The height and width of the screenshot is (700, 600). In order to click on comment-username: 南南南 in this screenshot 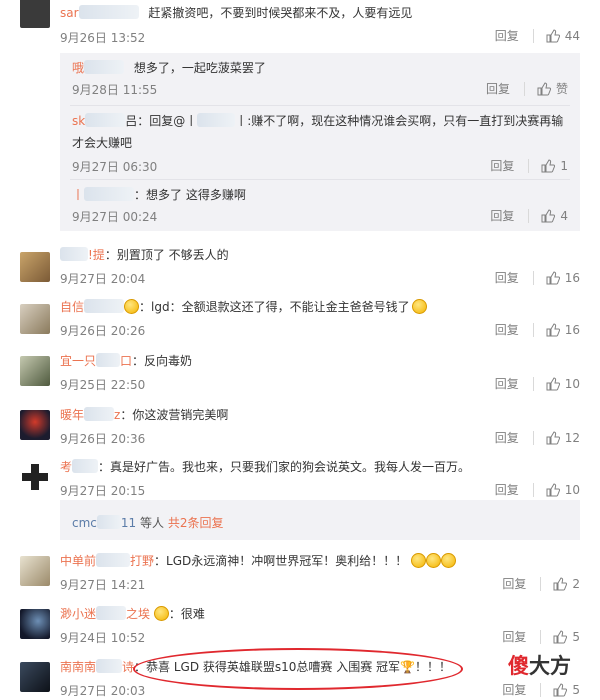, I will do `click(78, 667)`.